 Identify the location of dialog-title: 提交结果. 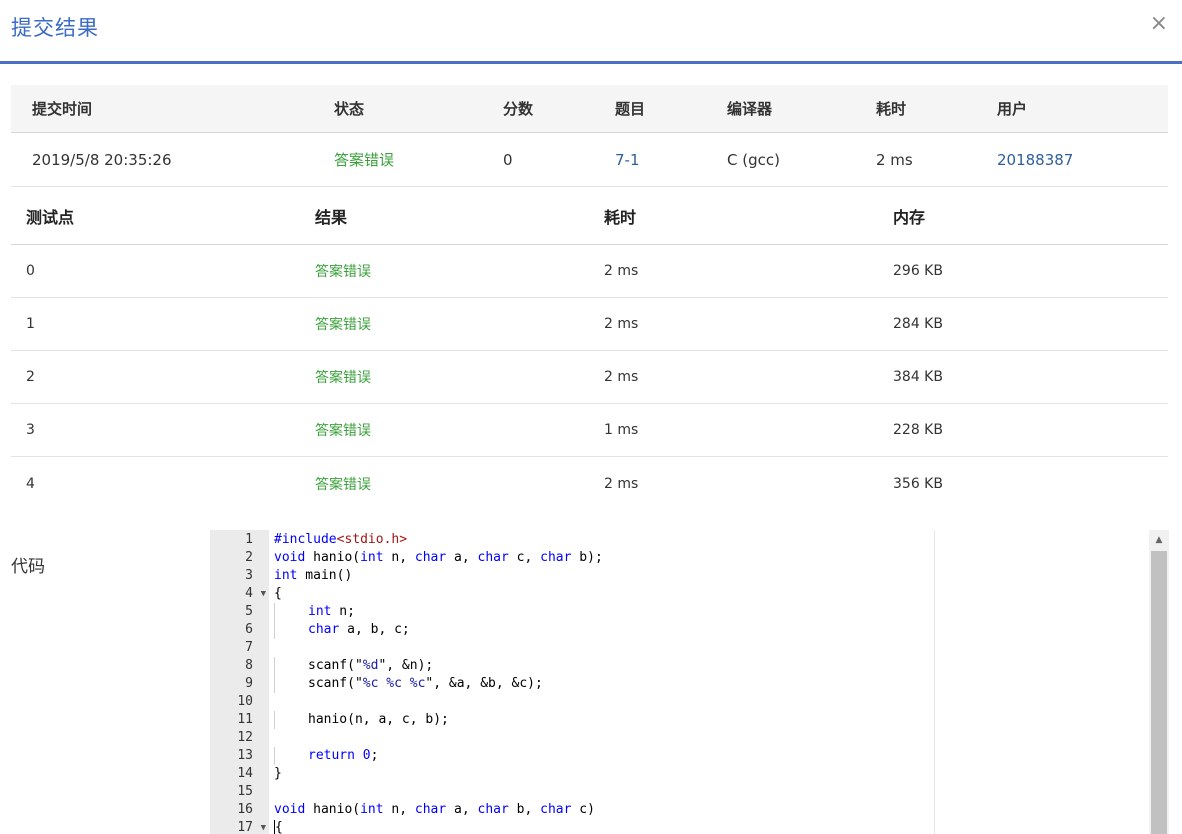
(55, 28).